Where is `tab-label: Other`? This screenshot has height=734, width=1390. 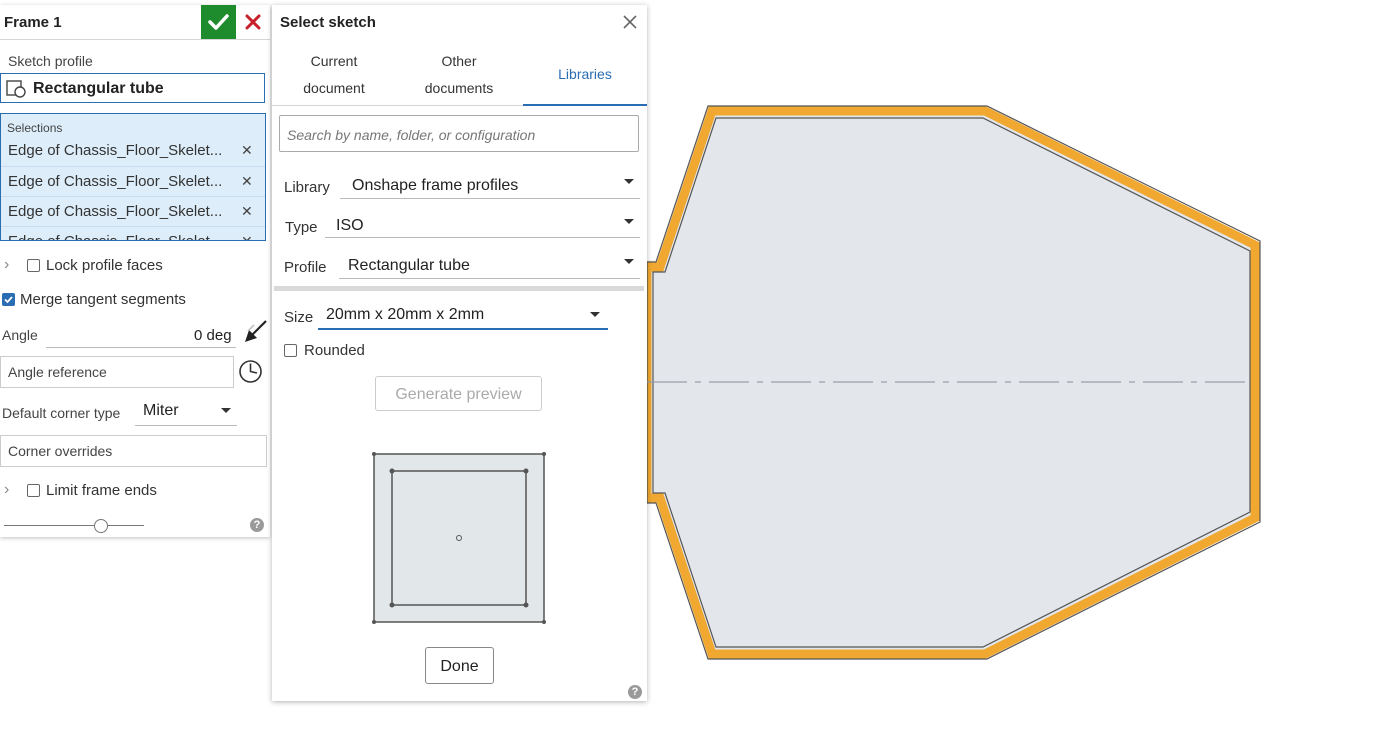 tab-label: Other is located at coordinates (459, 61).